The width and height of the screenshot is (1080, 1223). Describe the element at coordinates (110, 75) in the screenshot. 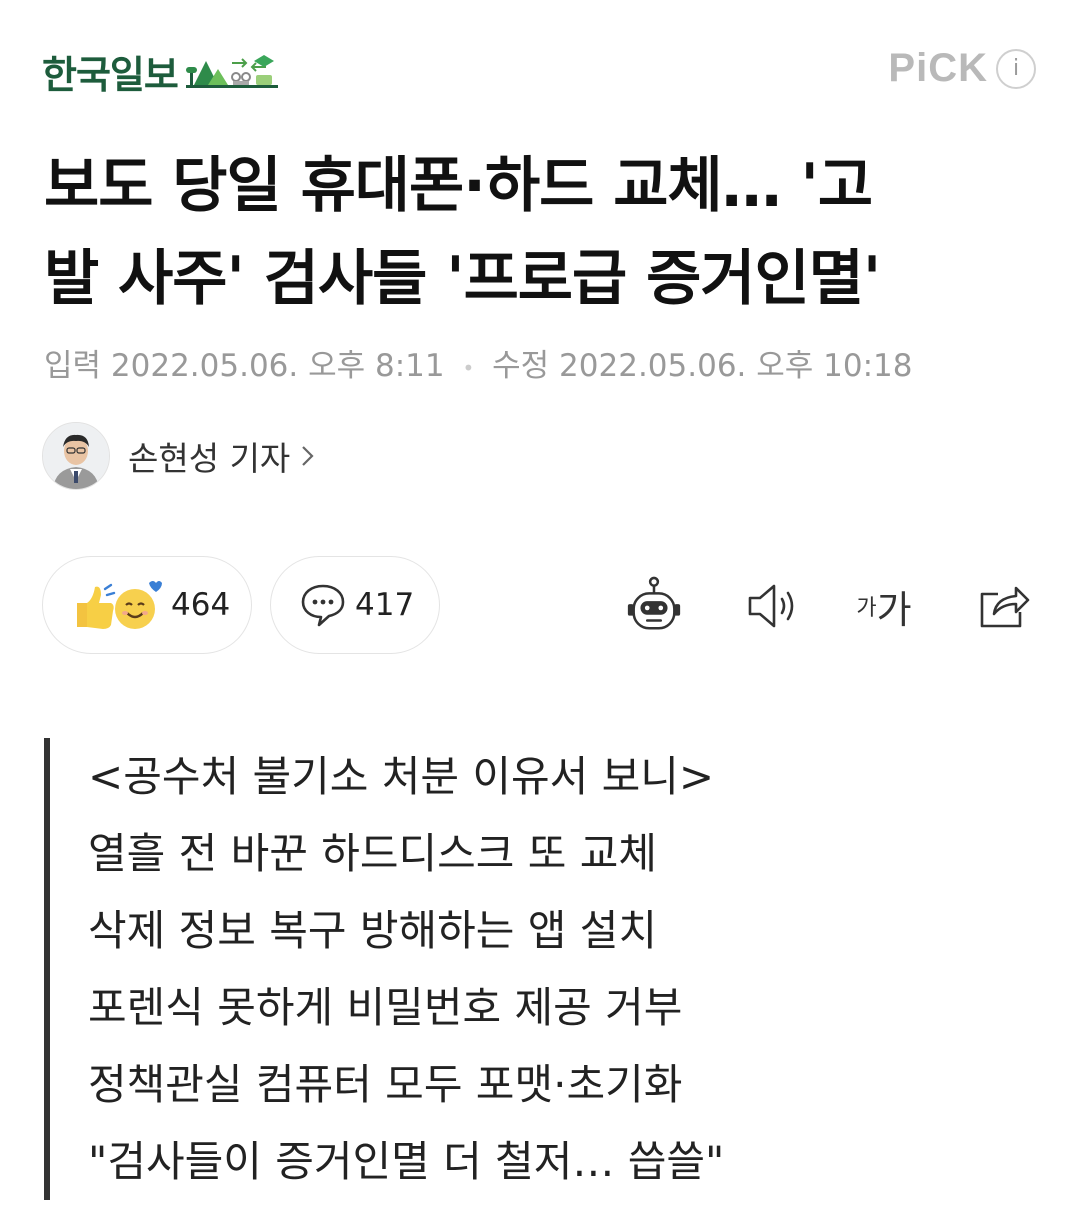

I see `brand-name: 한국일보` at that location.